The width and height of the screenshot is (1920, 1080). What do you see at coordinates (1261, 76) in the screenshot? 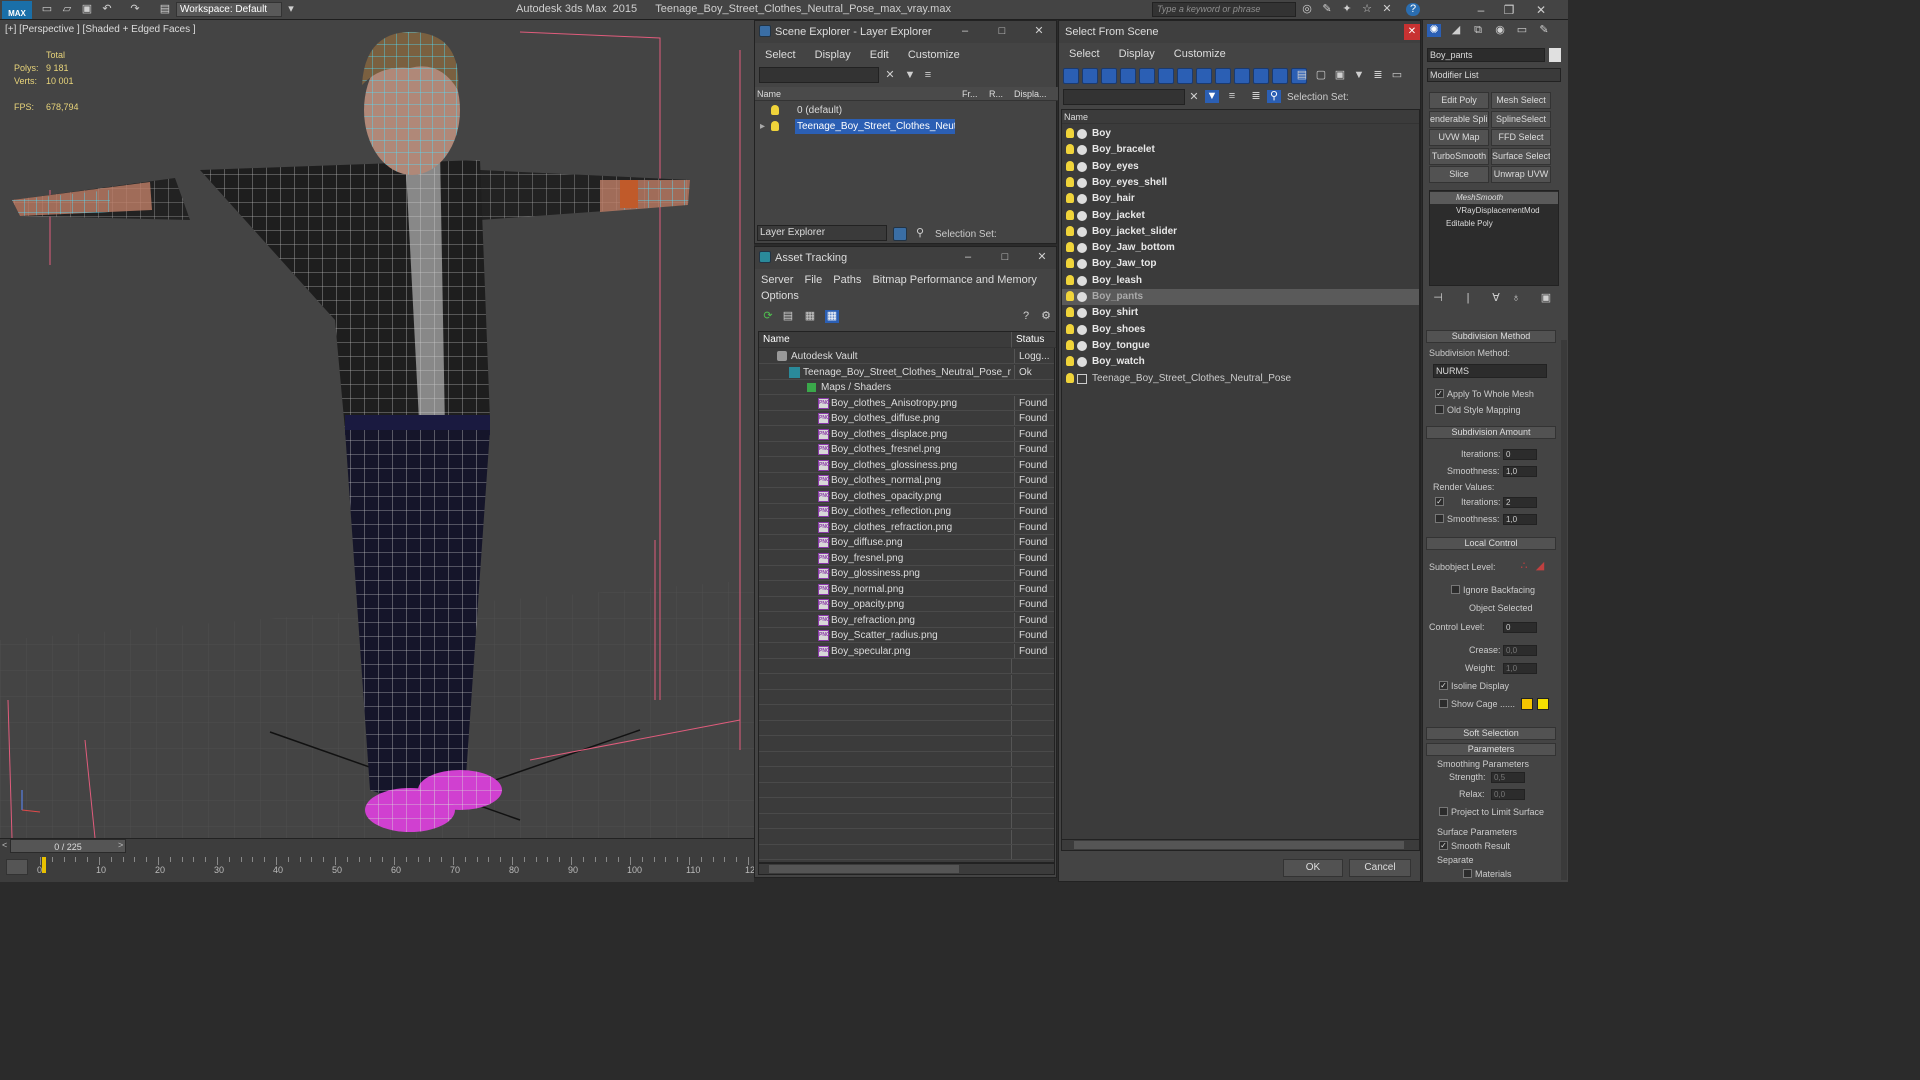
I see `filter-frozen-icon` at bounding box center [1261, 76].